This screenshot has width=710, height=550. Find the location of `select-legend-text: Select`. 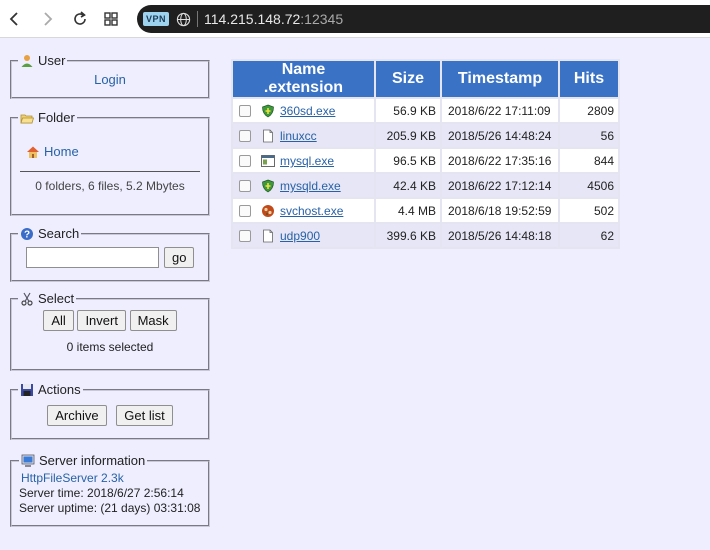

select-legend-text: Select is located at coordinates (56, 298).